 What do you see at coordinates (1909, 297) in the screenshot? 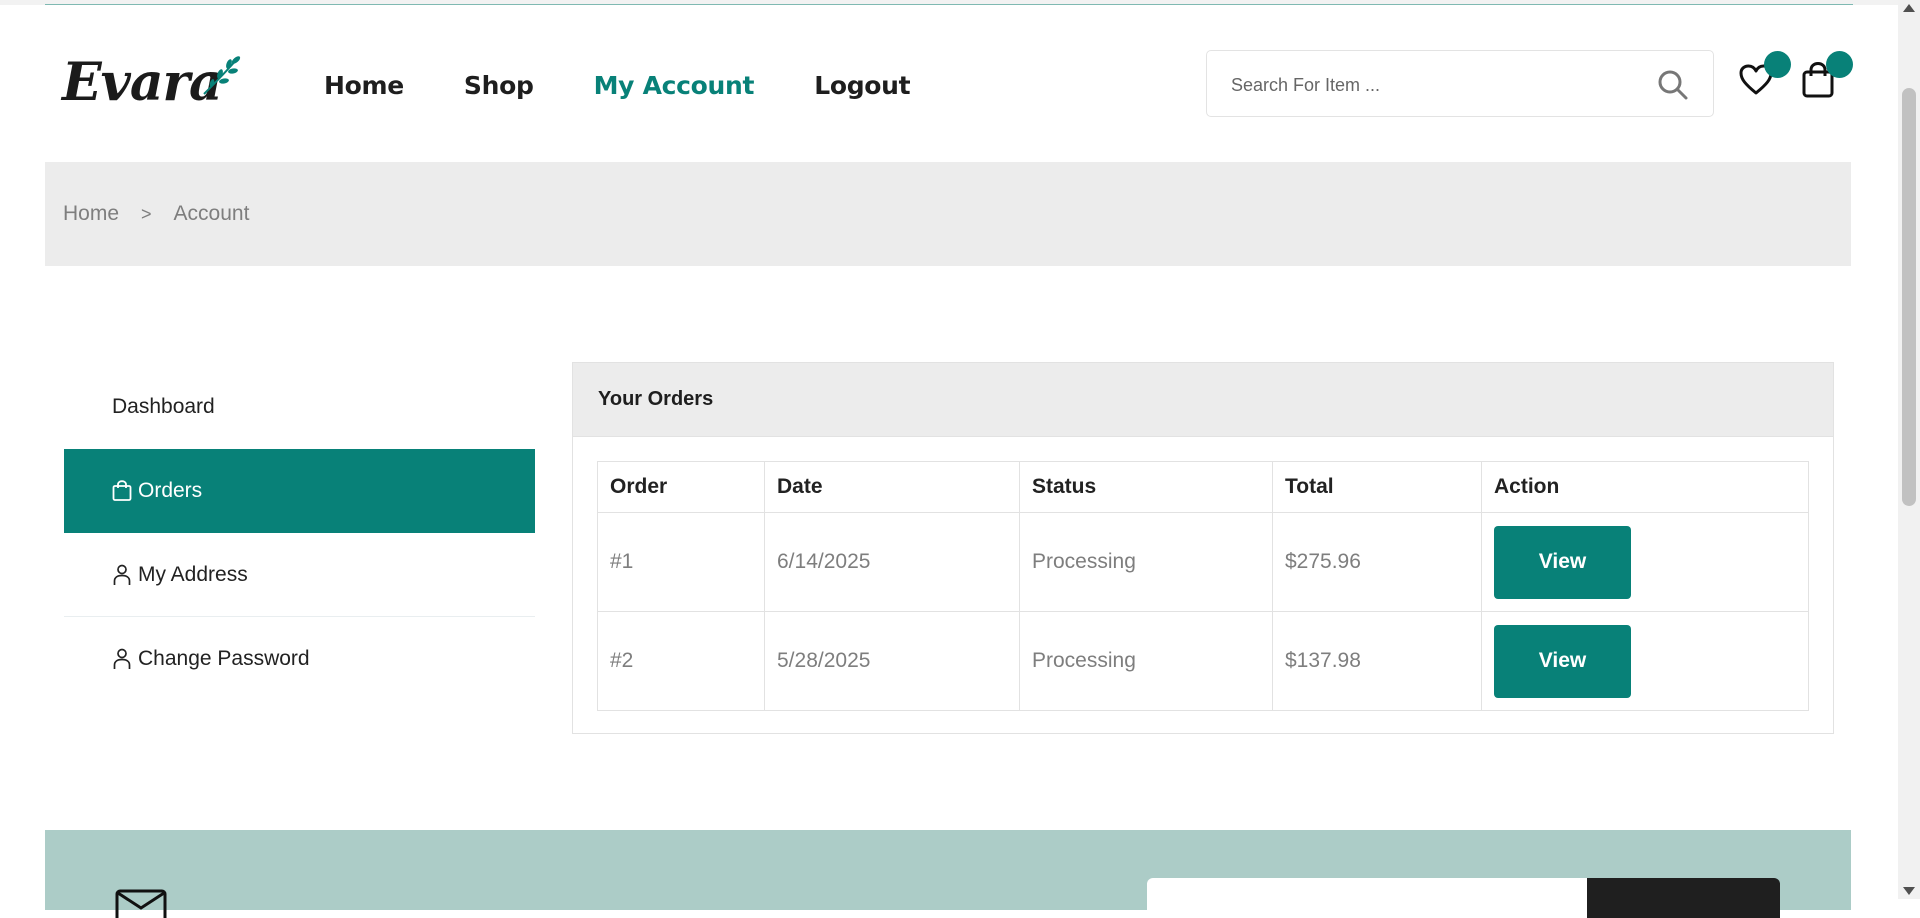
I see `scrollbar-thumb` at bounding box center [1909, 297].